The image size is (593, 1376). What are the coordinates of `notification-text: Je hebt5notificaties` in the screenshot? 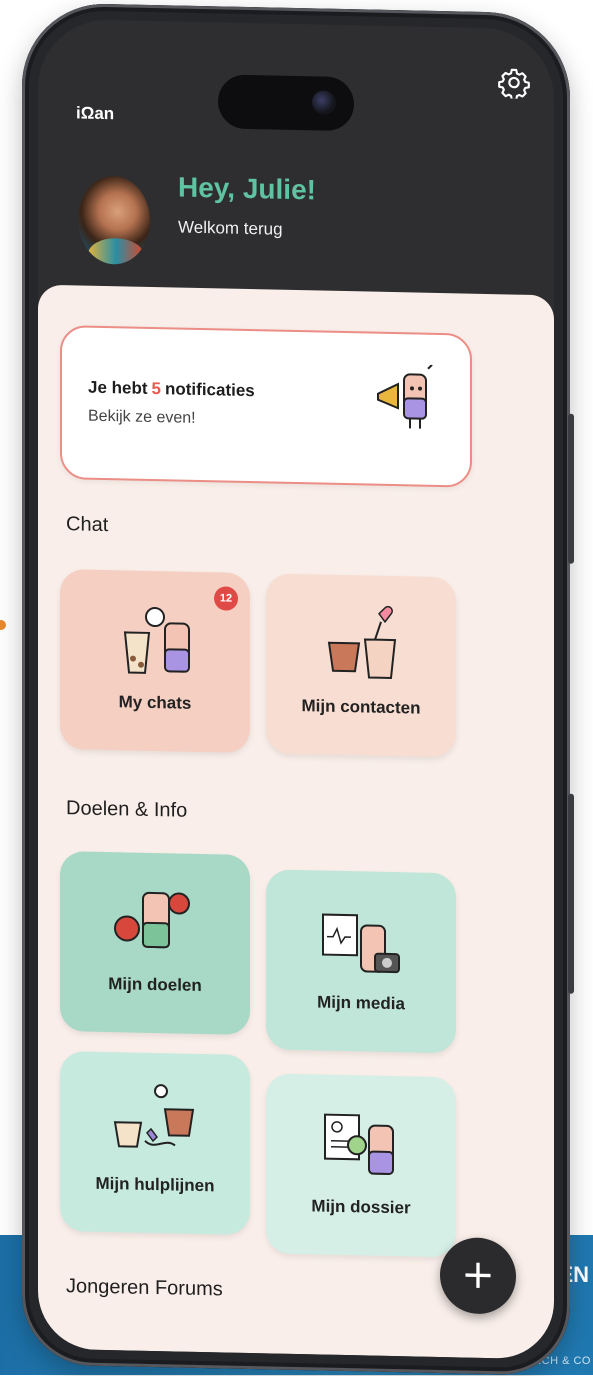 It's located at (171, 389).